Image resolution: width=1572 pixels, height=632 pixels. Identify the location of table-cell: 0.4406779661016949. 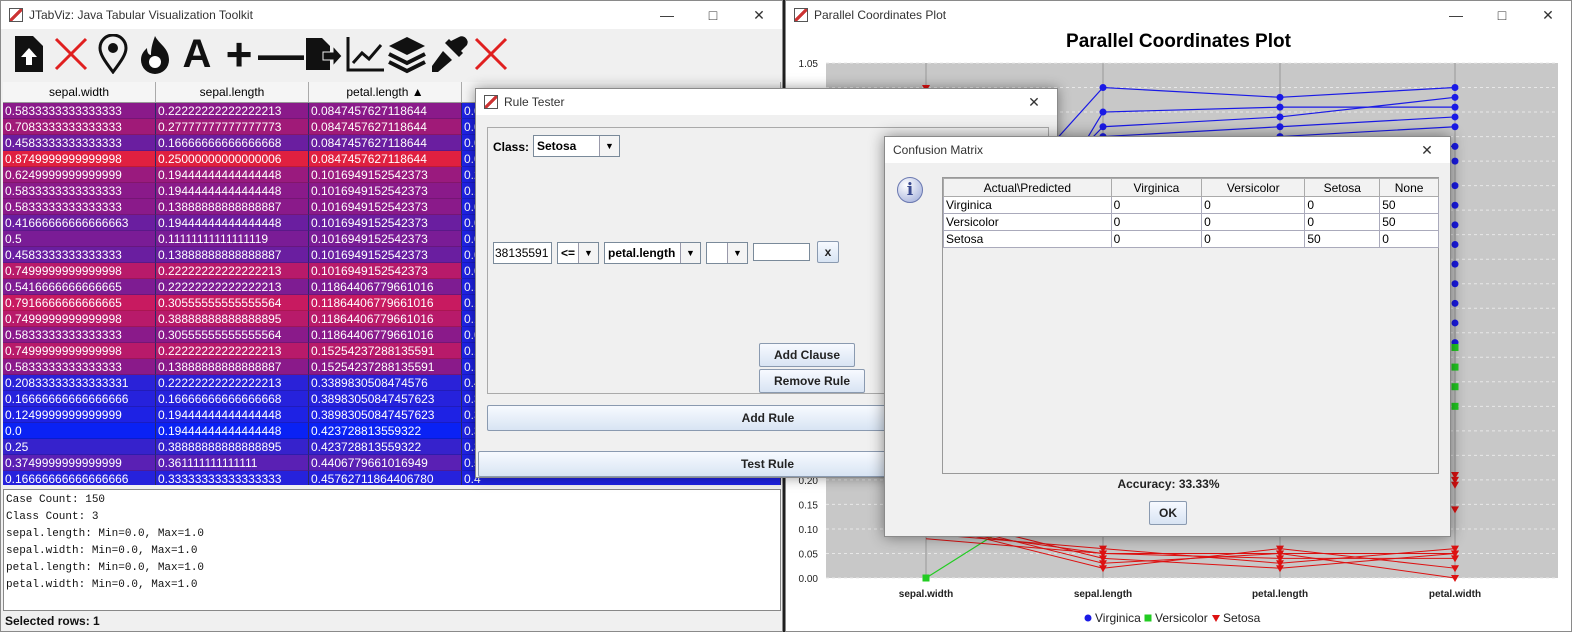
(385, 463).